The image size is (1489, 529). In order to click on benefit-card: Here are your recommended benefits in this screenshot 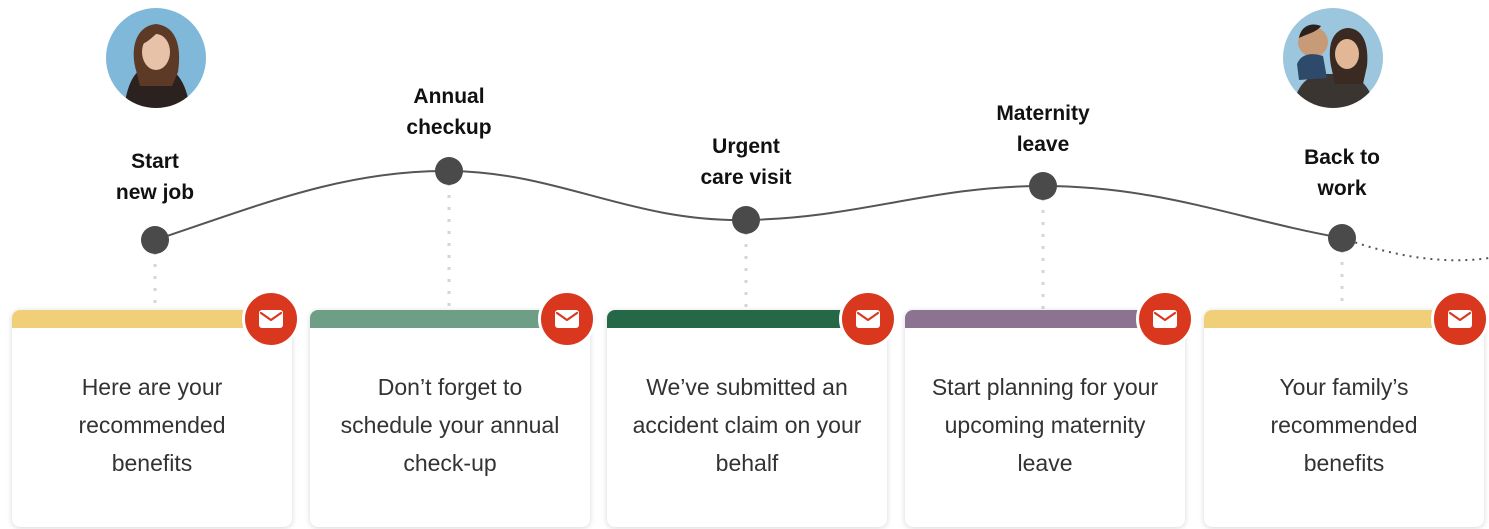, I will do `click(152, 418)`.